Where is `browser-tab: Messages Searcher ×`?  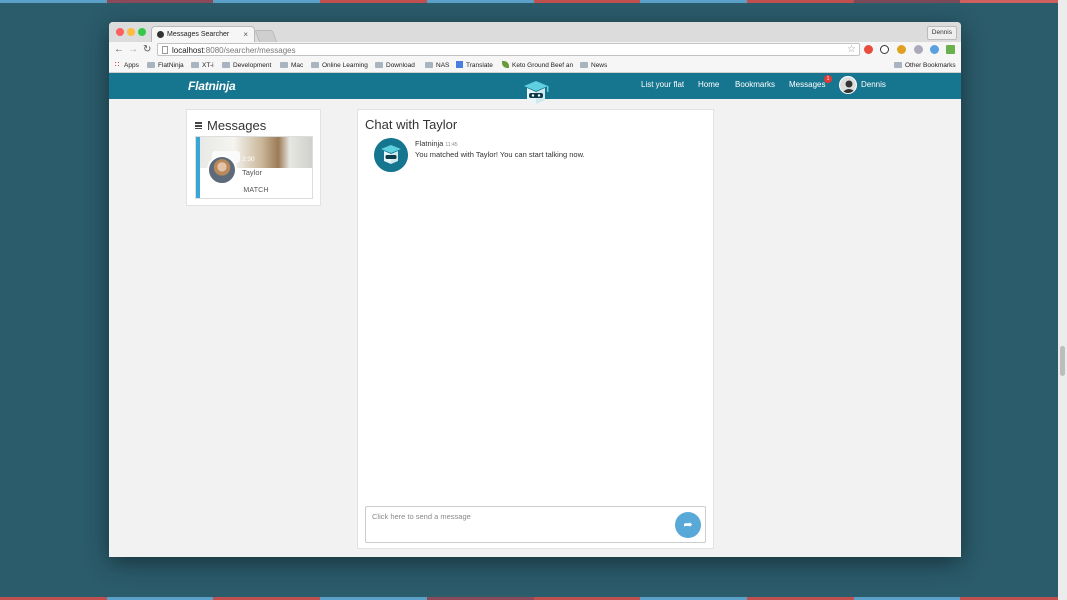
browser-tab: Messages Searcher × is located at coordinates (203, 34).